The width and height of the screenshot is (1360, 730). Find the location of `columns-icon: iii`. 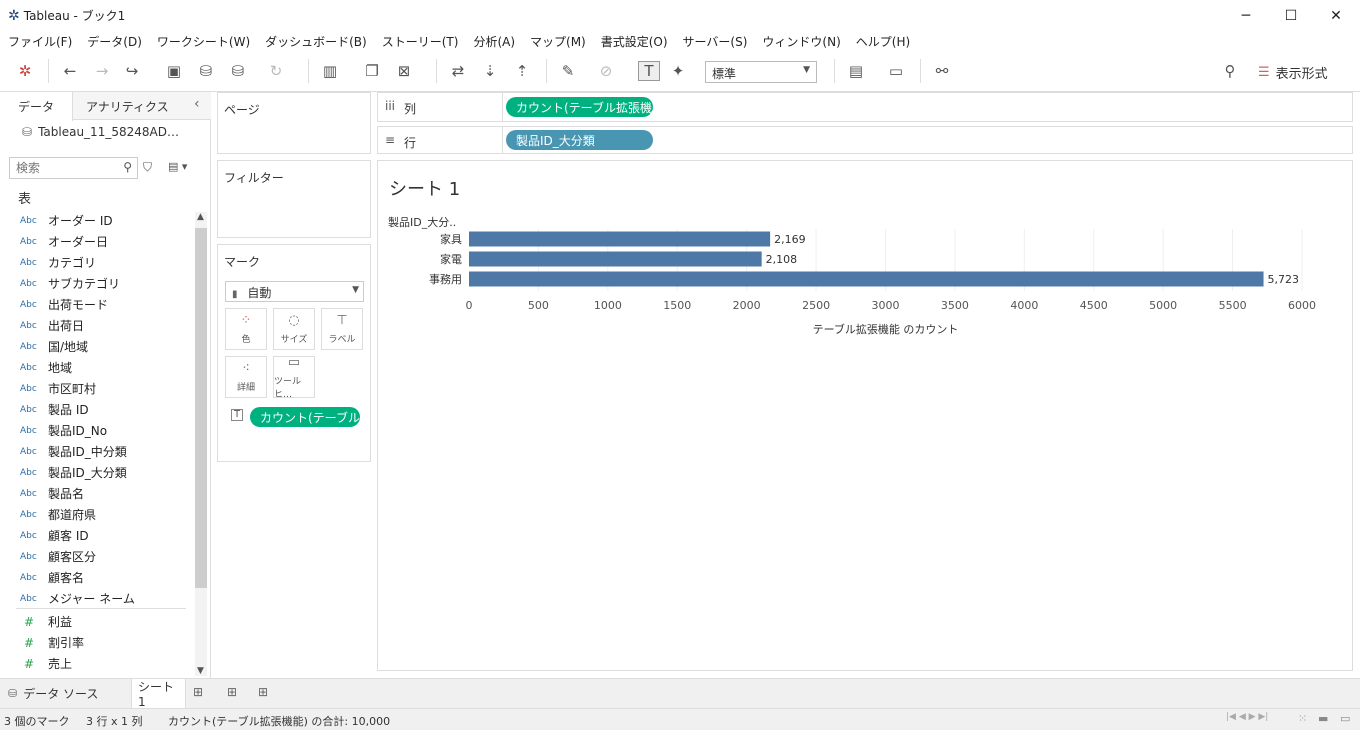

columns-icon: iii is located at coordinates (390, 106).